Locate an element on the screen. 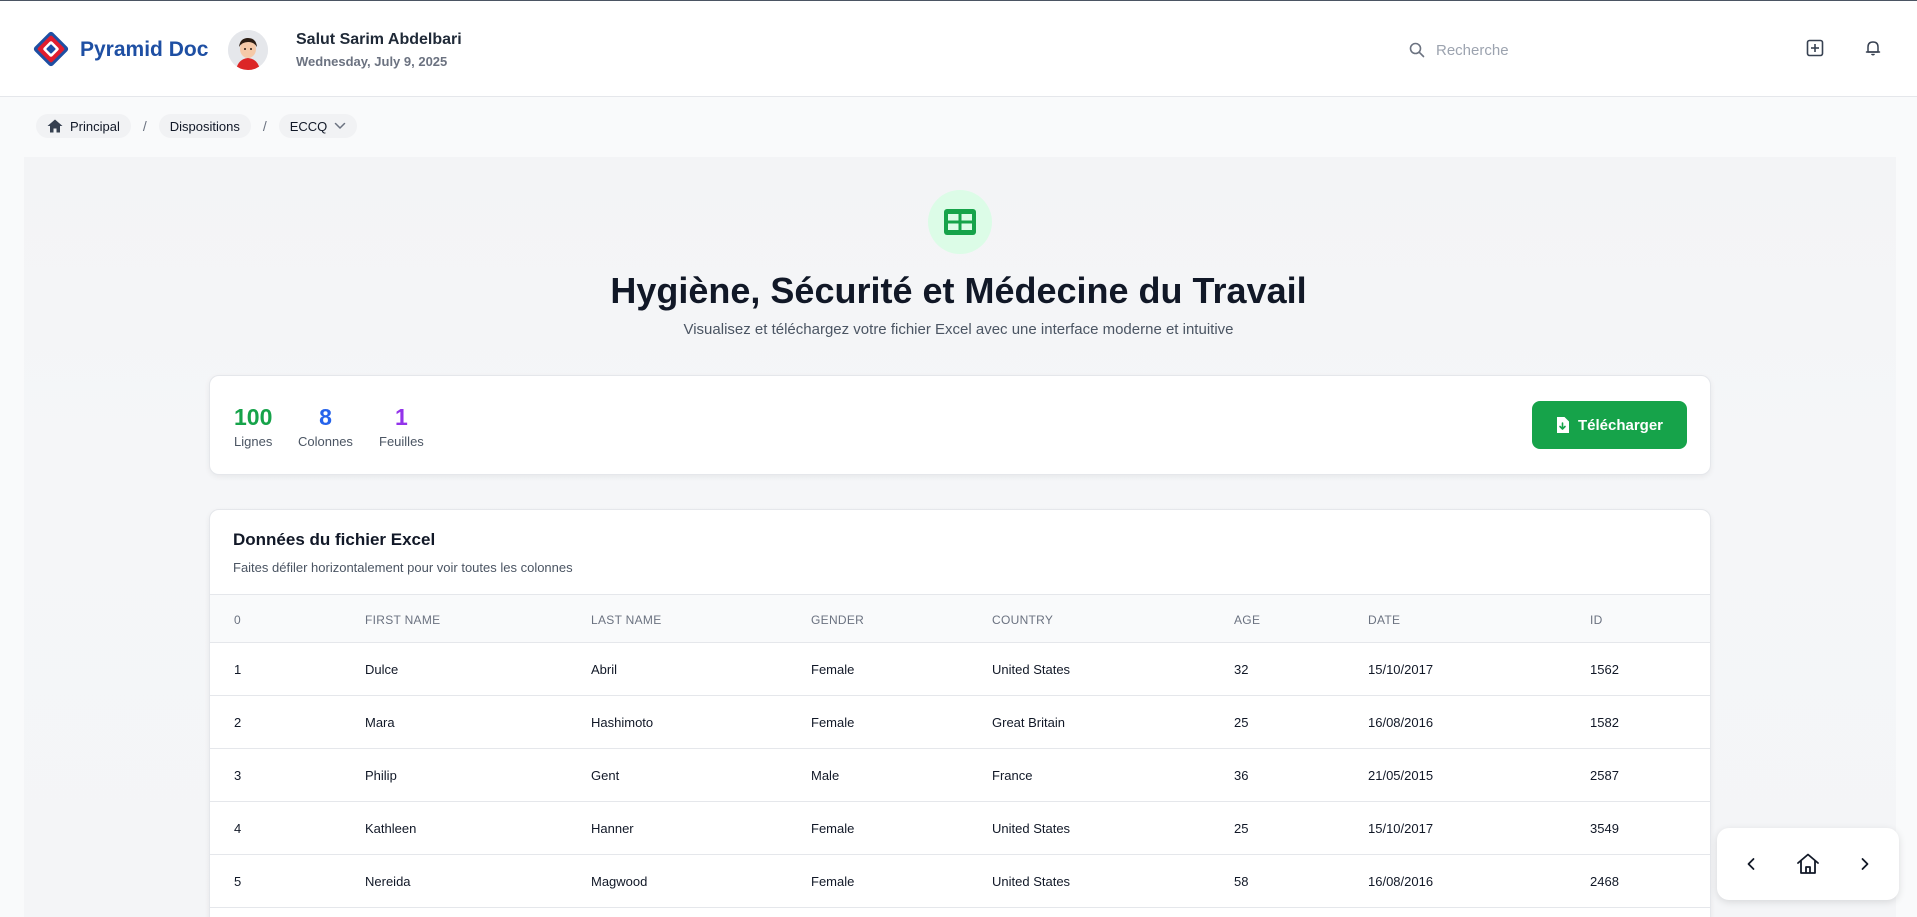 This screenshot has height=917, width=1917. table-cell: 1562 is located at coordinates (1604, 669).